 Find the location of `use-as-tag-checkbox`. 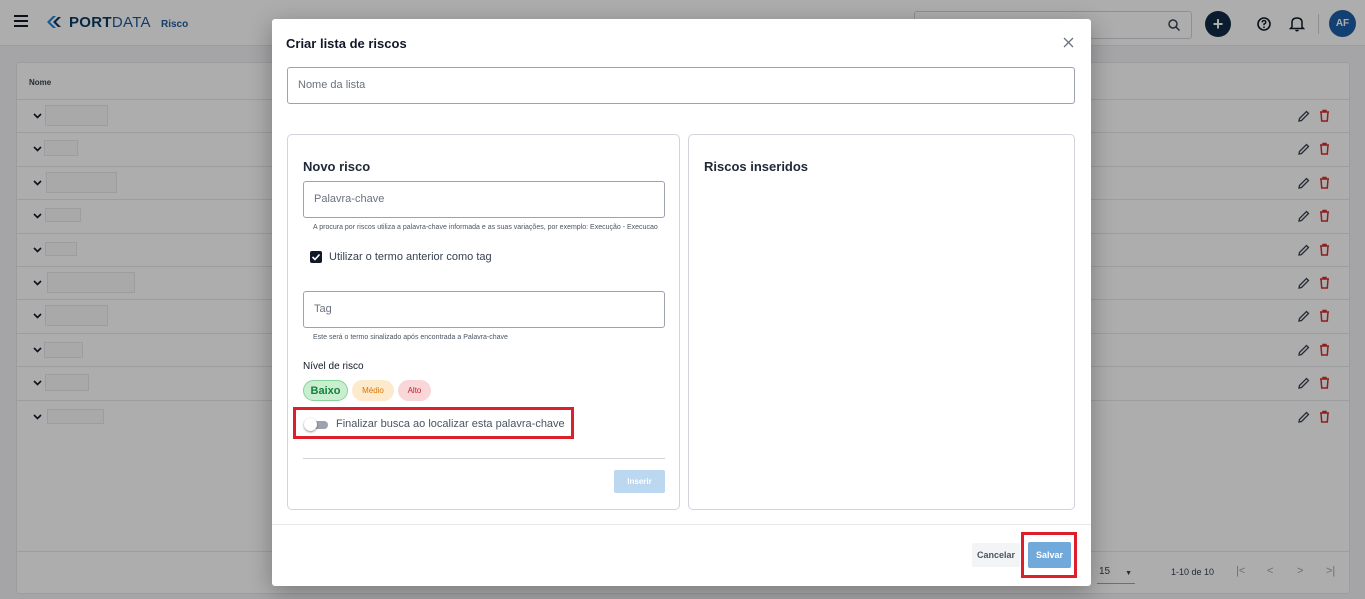

use-as-tag-checkbox is located at coordinates (316, 257).